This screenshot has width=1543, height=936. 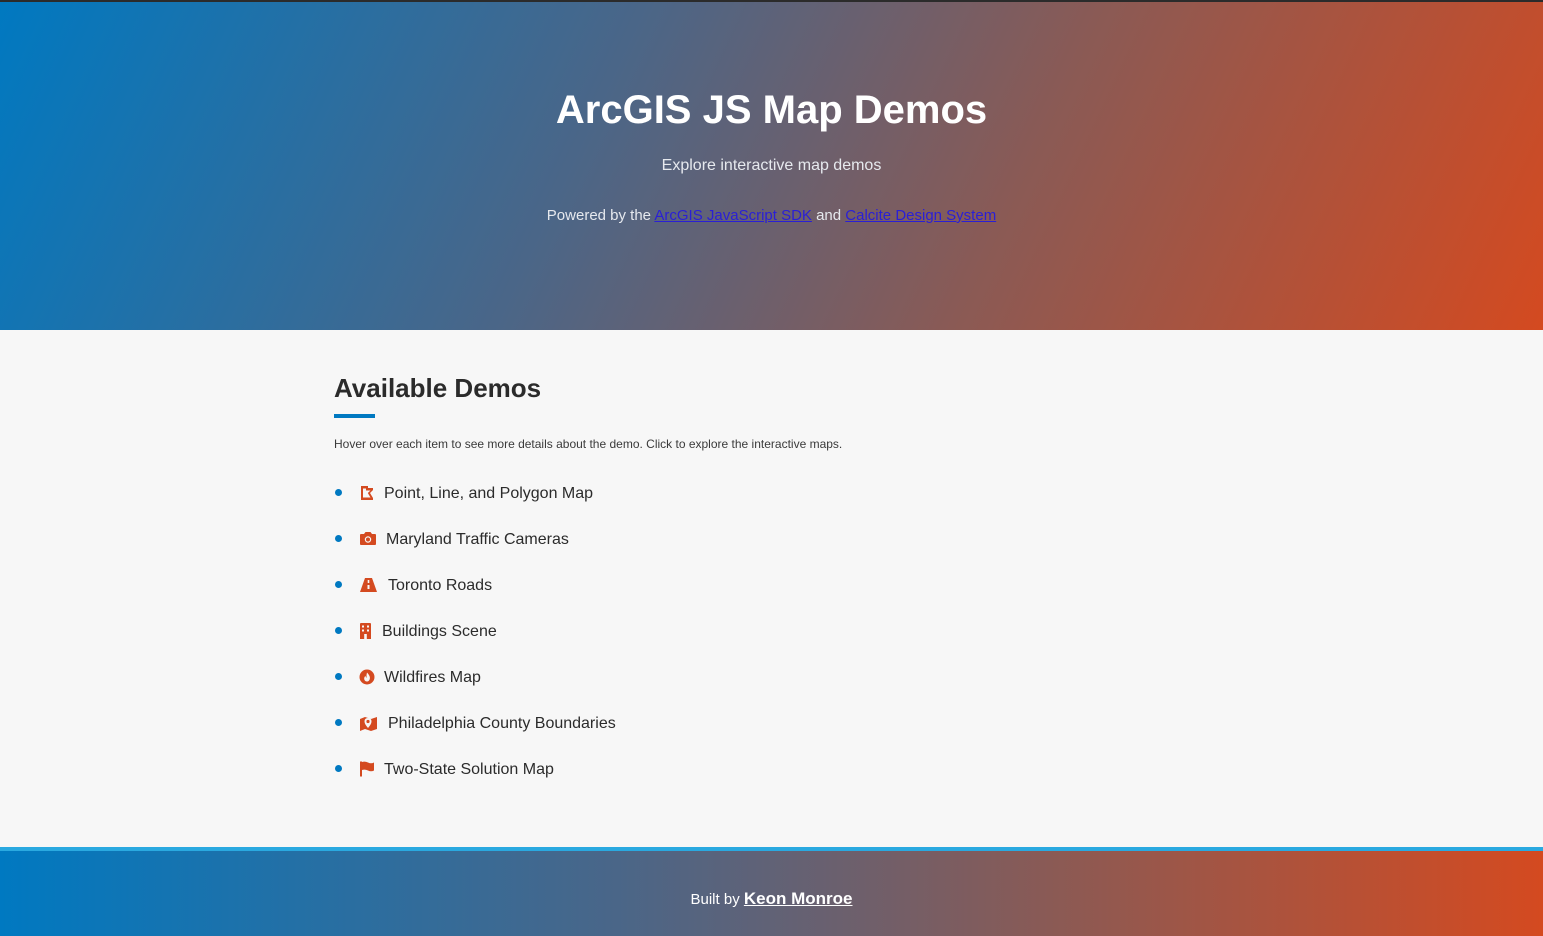 What do you see at coordinates (367, 493) in the screenshot?
I see `polygon-icon` at bounding box center [367, 493].